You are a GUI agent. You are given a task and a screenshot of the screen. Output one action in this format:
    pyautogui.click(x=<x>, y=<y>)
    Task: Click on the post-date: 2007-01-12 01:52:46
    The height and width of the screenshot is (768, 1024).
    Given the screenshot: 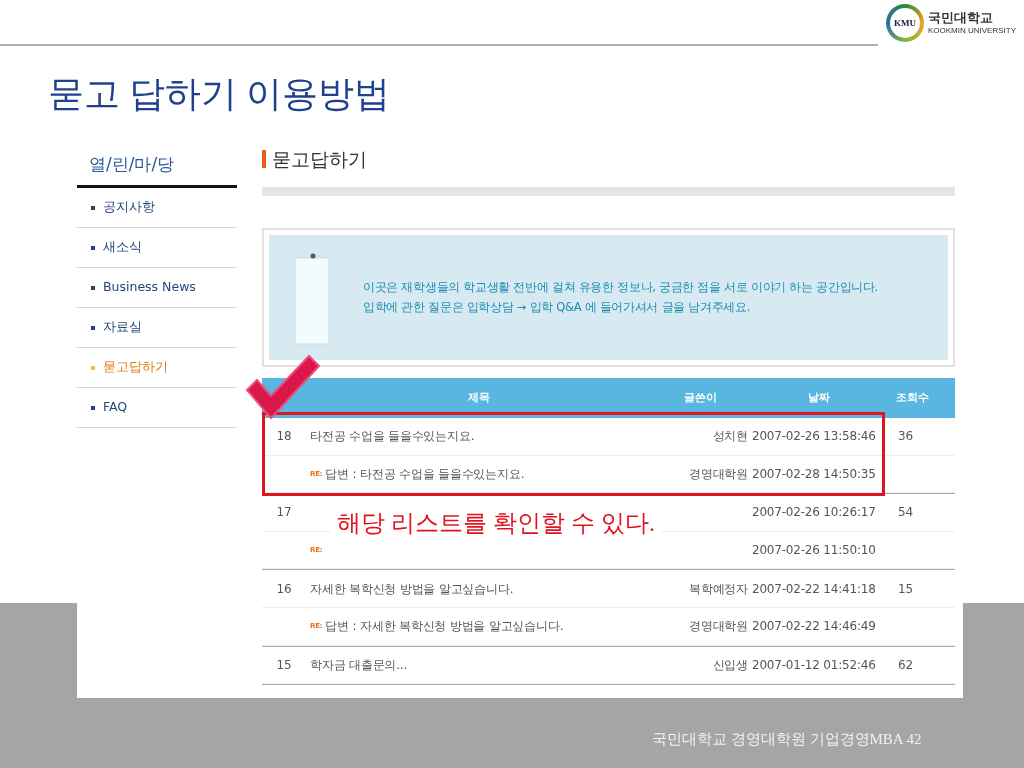 What is the action you would take?
    pyautogui.click(x=814, y=664)
    